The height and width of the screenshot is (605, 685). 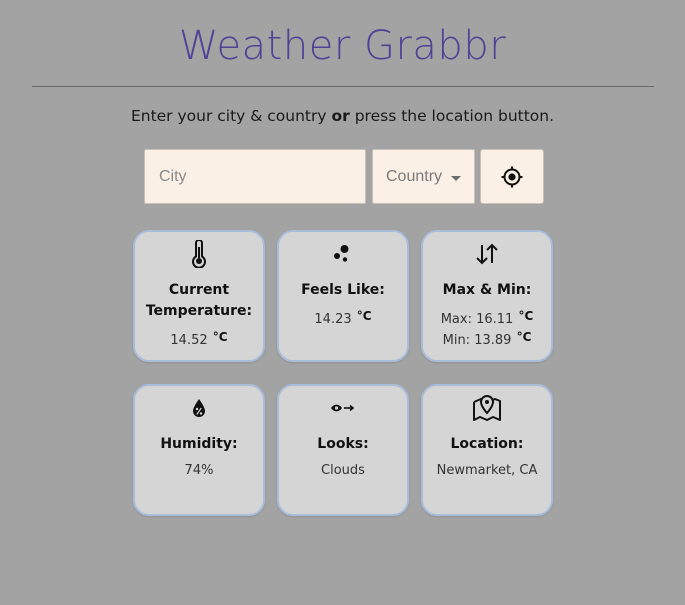 I want to click on feels-like-title: Feels Like:, so click(x=343, y=290).